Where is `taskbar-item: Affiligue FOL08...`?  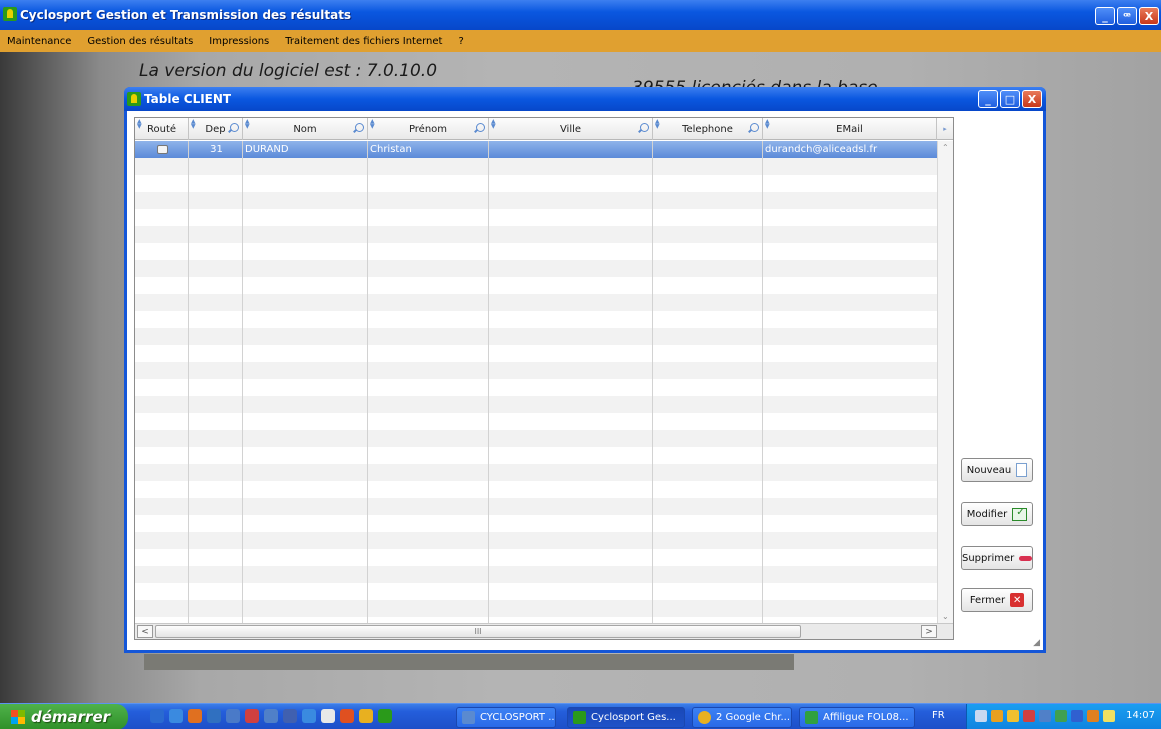
taskbar-item: Affiligue FOL08... is located at coordinates (857, 717).